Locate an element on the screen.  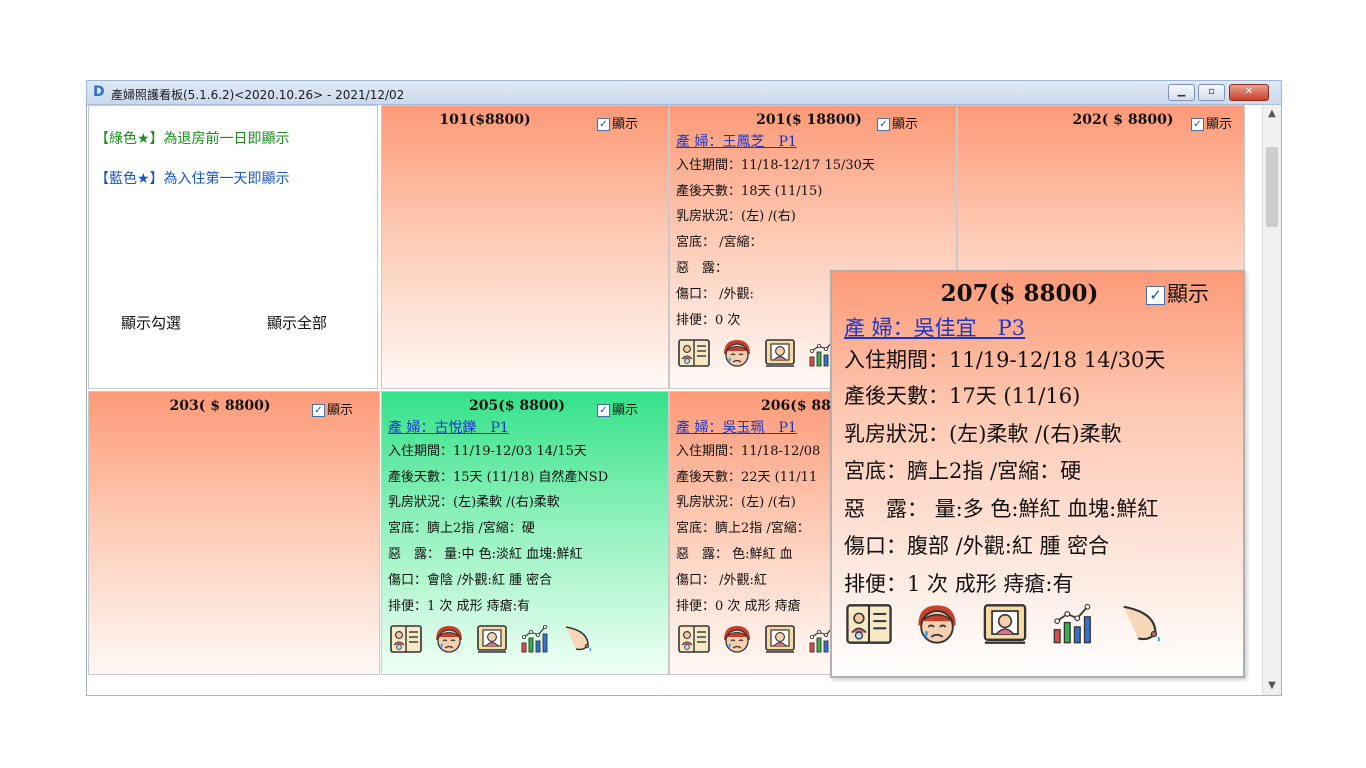
blue-star-note: 【藍色★】為入住第一天即顯示 is located at coordinates (192, 179).